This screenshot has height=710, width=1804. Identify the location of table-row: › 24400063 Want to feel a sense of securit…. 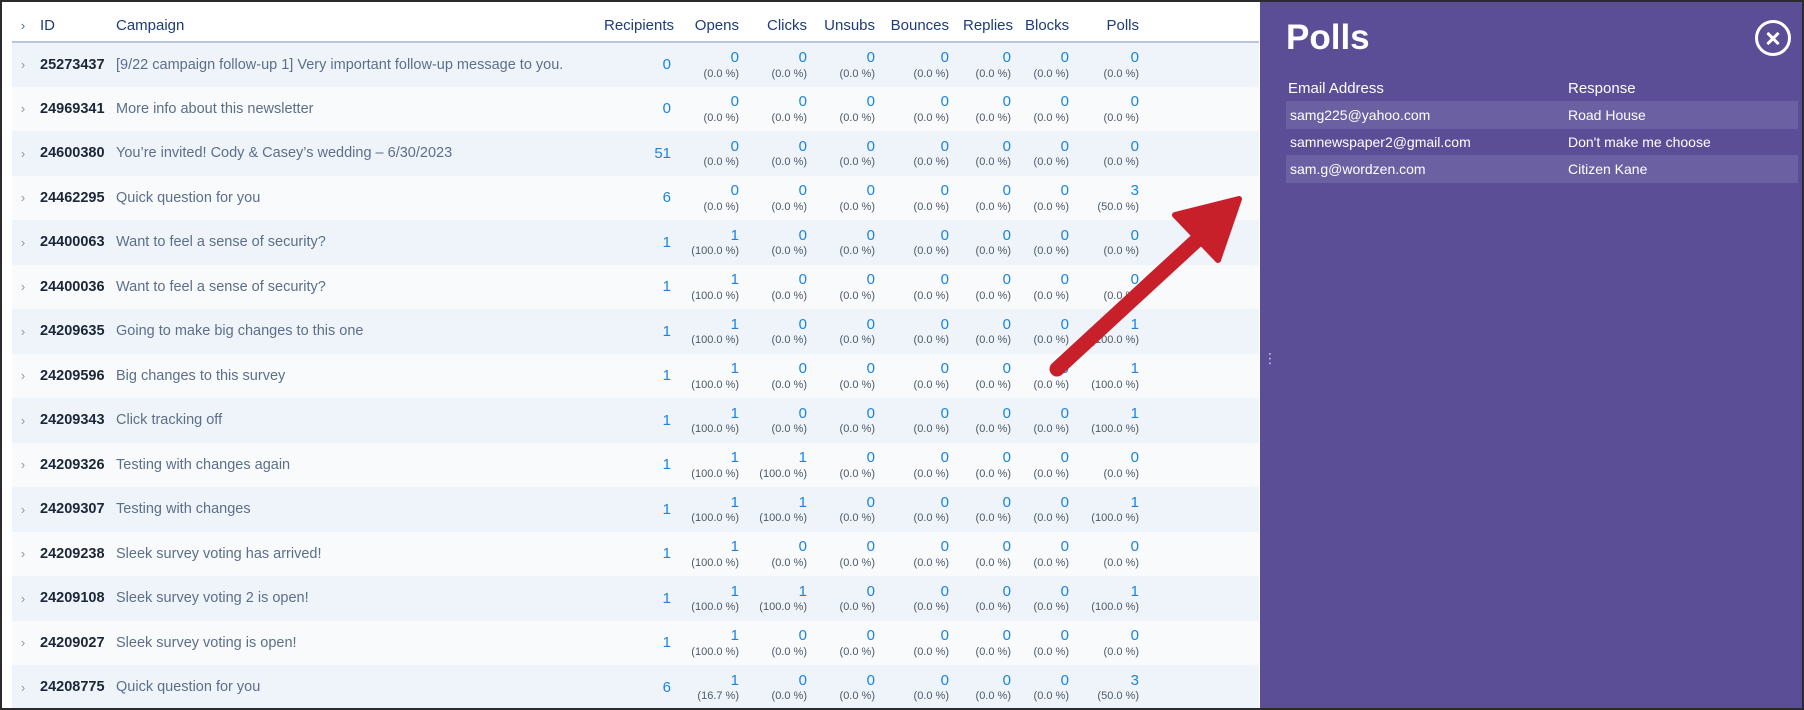
(635, 242).